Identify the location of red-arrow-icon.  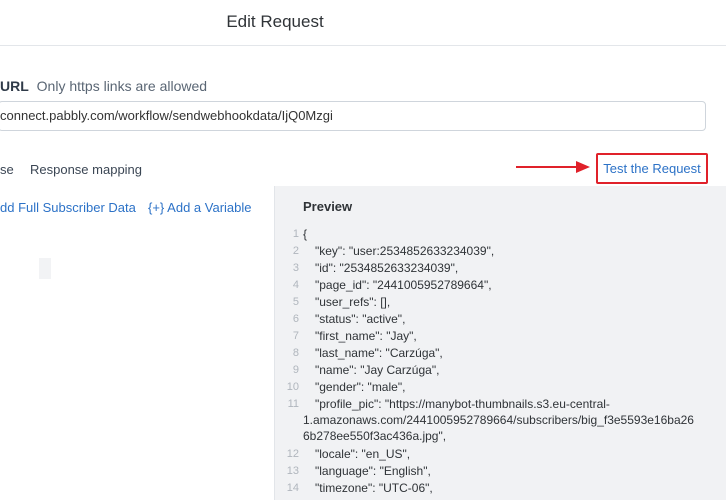
(553, 167).